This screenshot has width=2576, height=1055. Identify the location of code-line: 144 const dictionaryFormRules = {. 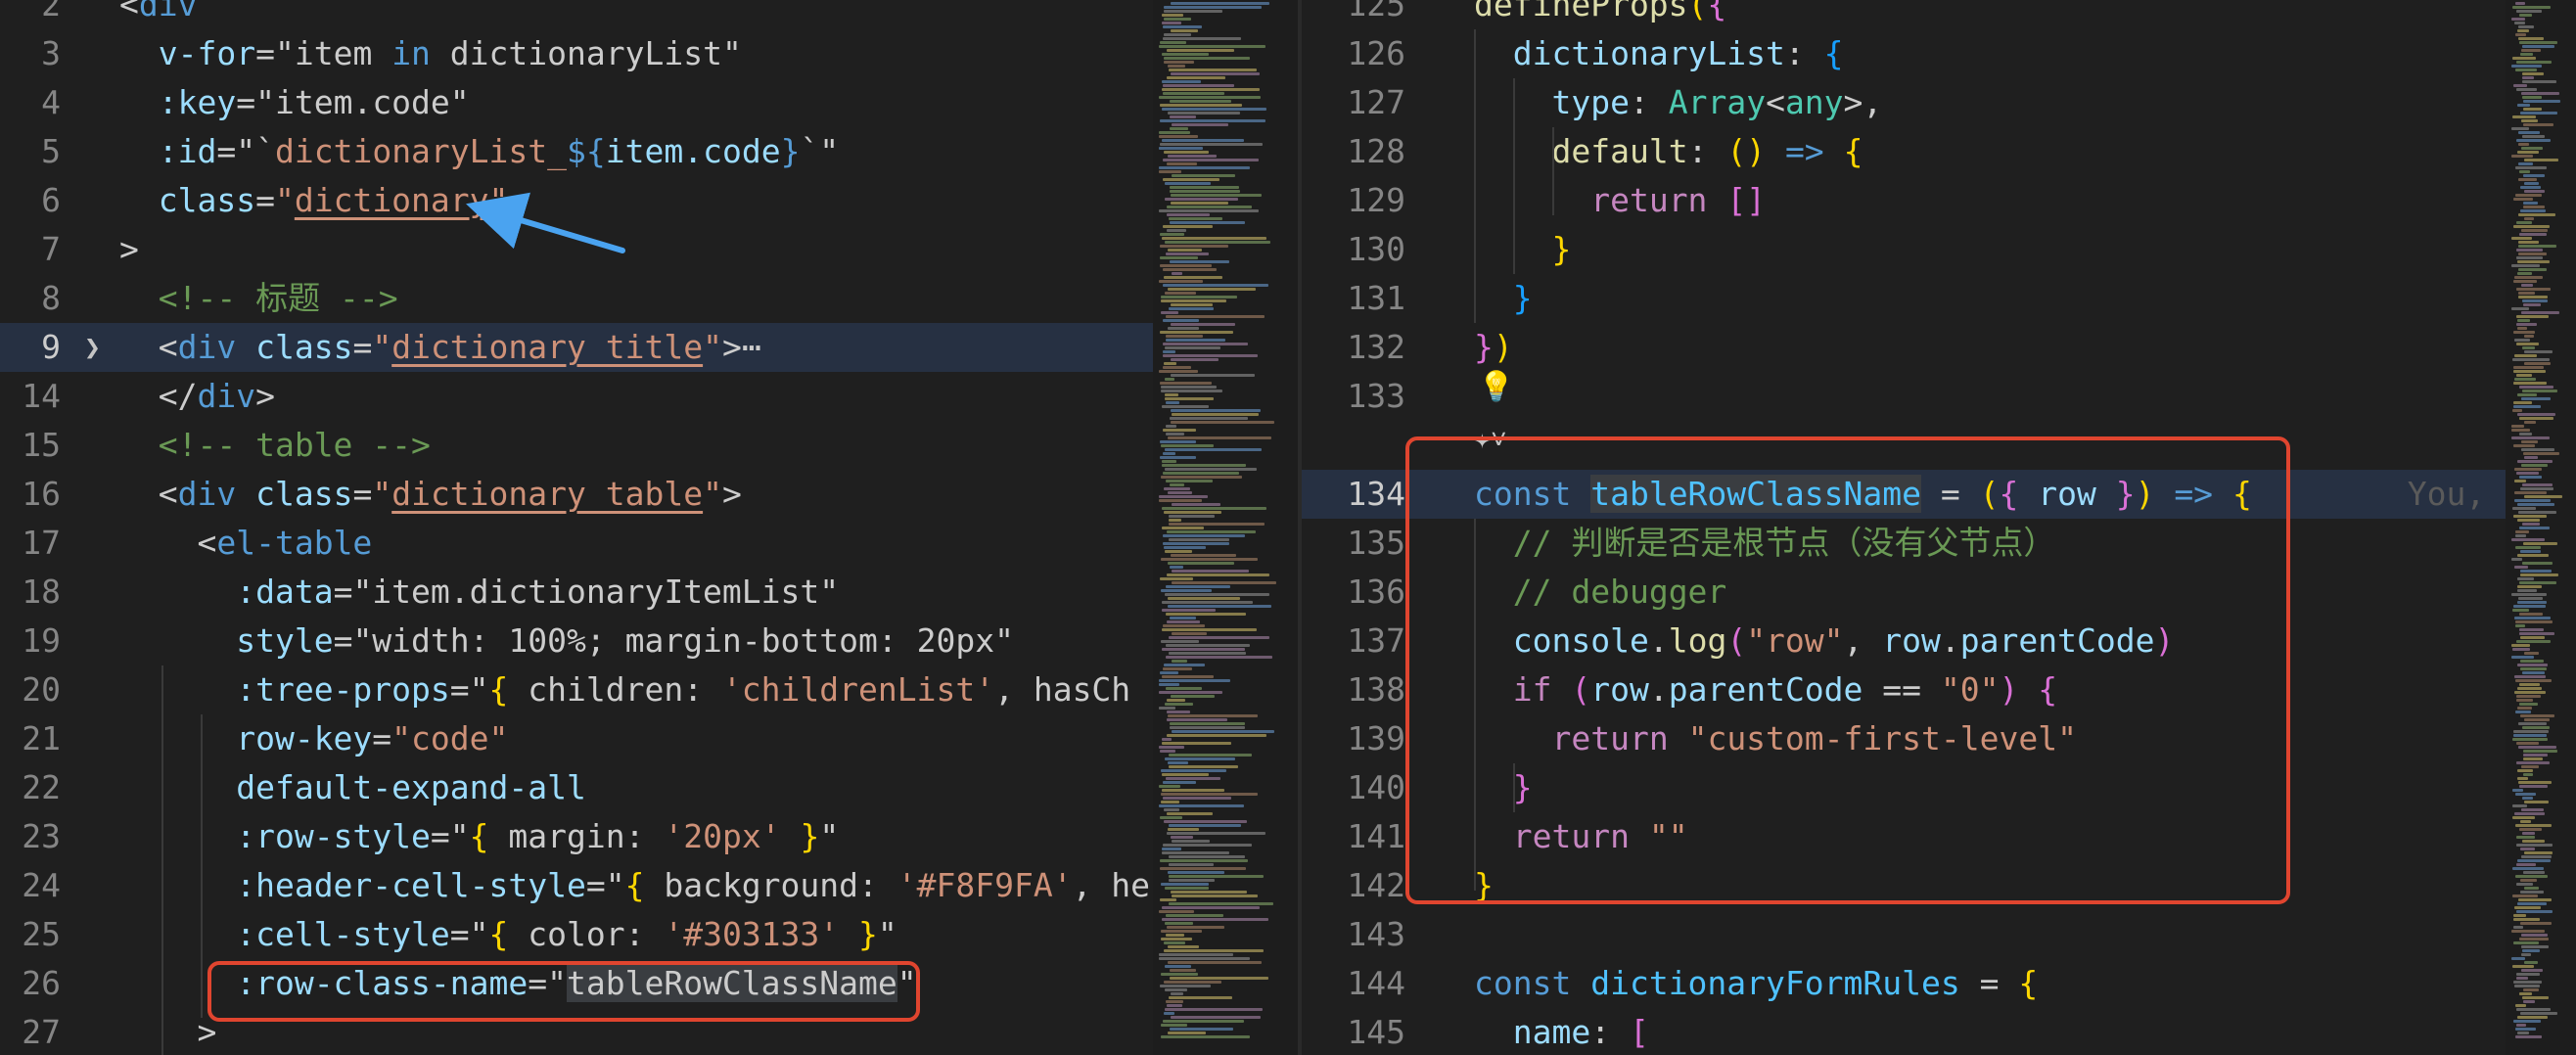
(1904, 983).